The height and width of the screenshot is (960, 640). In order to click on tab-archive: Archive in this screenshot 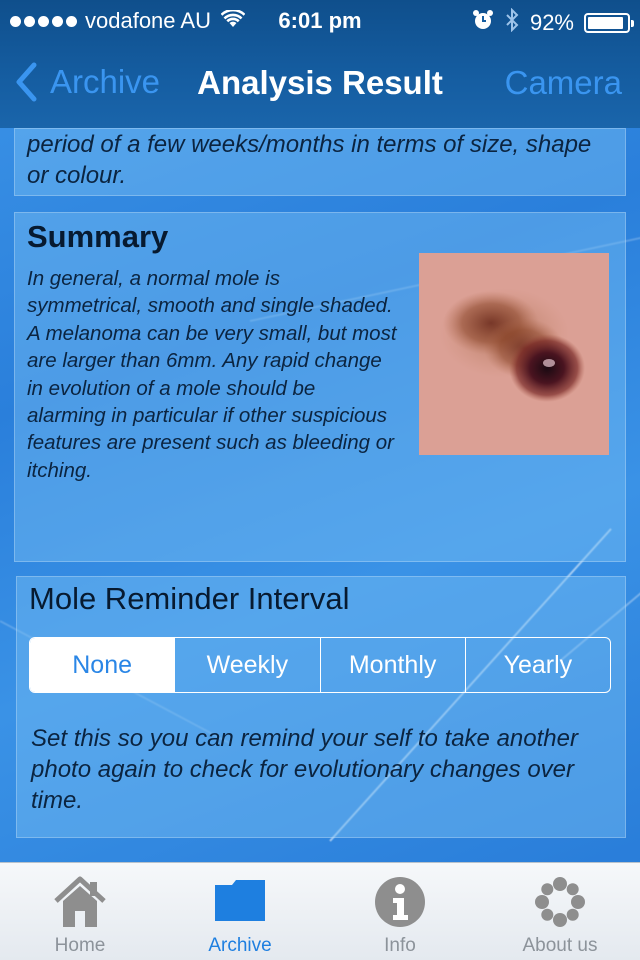, I will do `click(240, 911)`.